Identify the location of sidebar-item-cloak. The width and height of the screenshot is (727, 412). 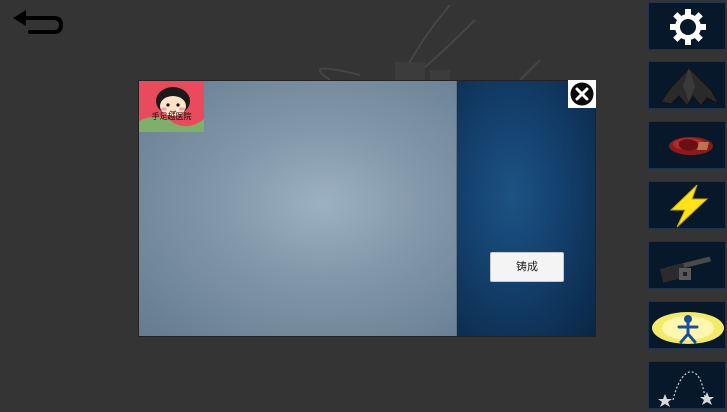
(687, 85).